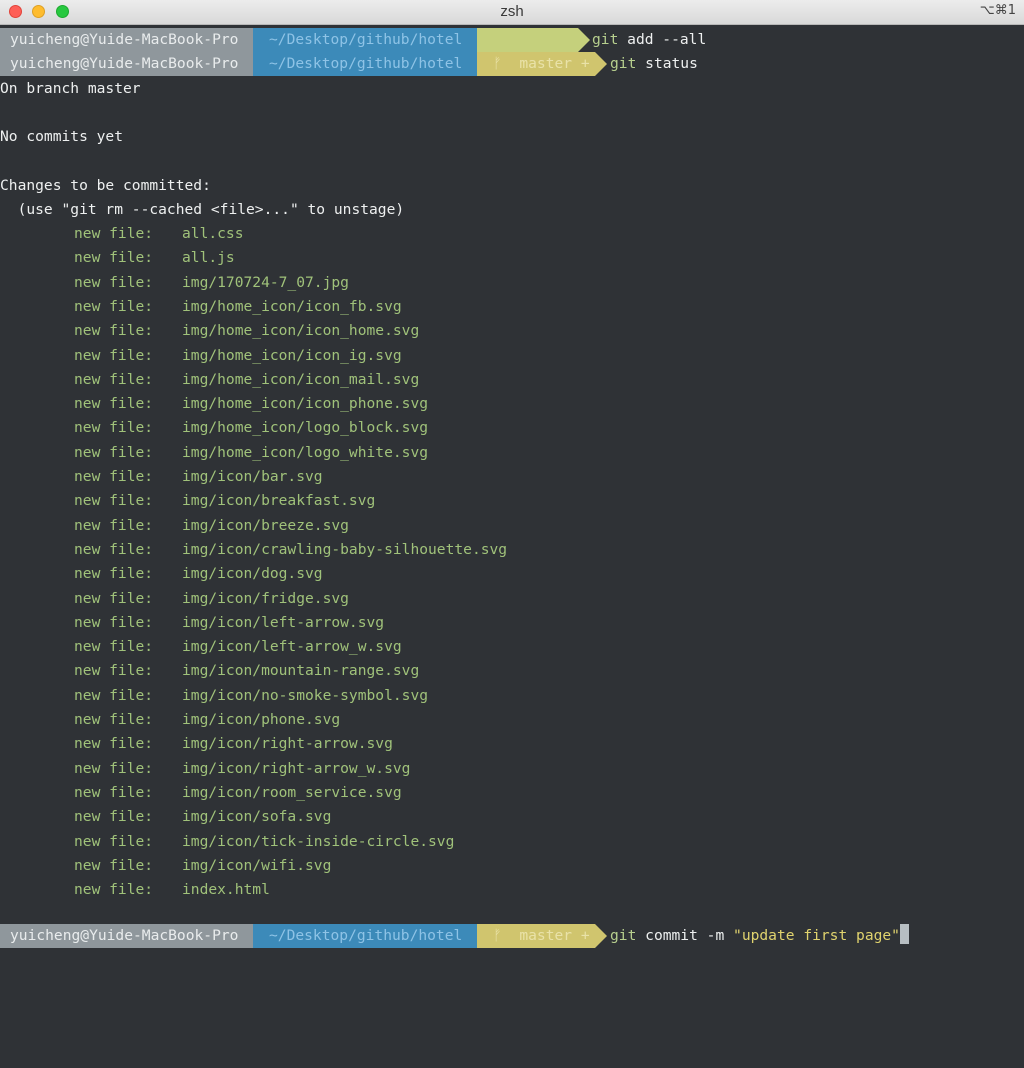 The height and width of the screenshot is (1068, 1024). I want to click on staged-file-path: index.html, so click(226, 890).